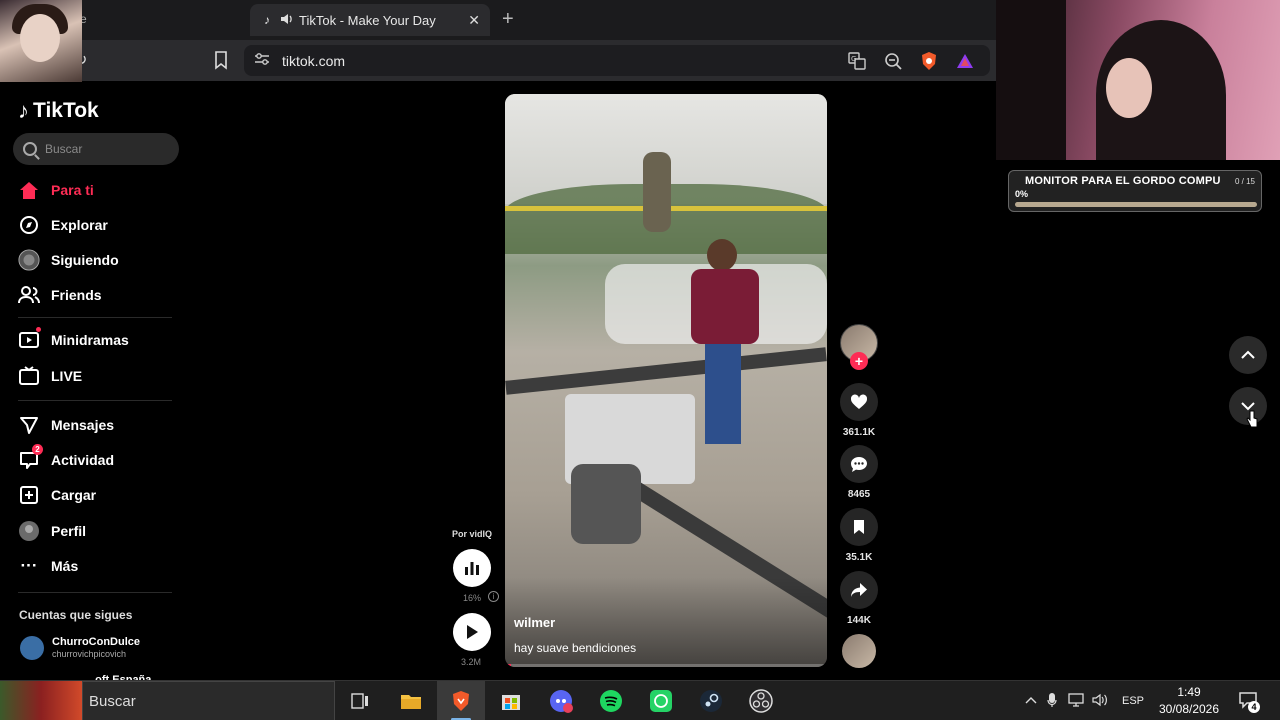 This screenshot has width=1280, height=720. What do you see at coordinates (1189, 692) in the screenshot?
I see `clock-time: 1:49` at bounding box center [1189, 692].